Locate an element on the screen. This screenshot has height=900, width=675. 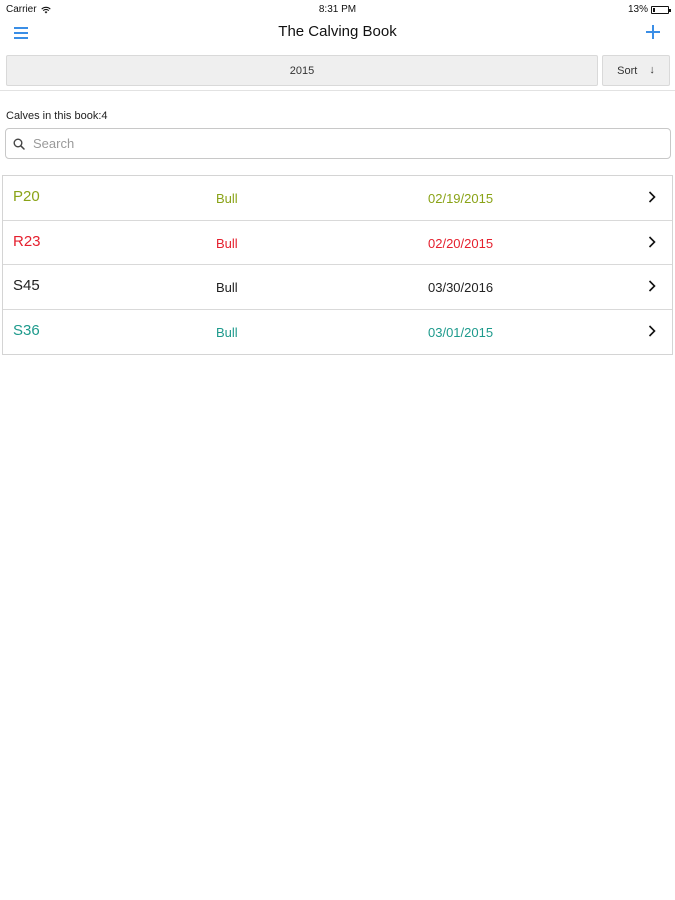
calf-row: S45 Bull 03/30/2016 is located at coordinates (337, 287).